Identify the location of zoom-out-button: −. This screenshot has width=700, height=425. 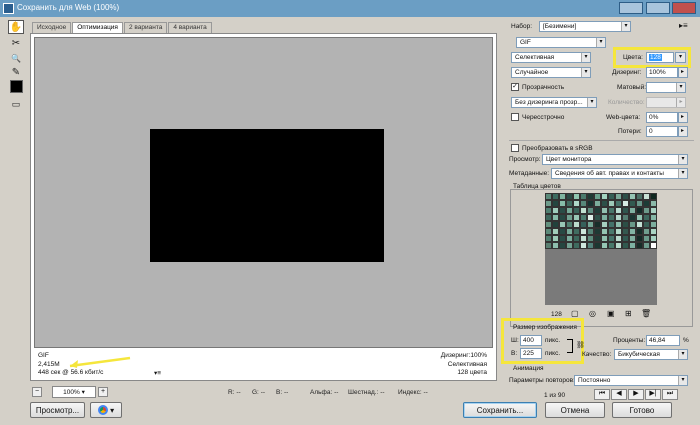
(37, 392).